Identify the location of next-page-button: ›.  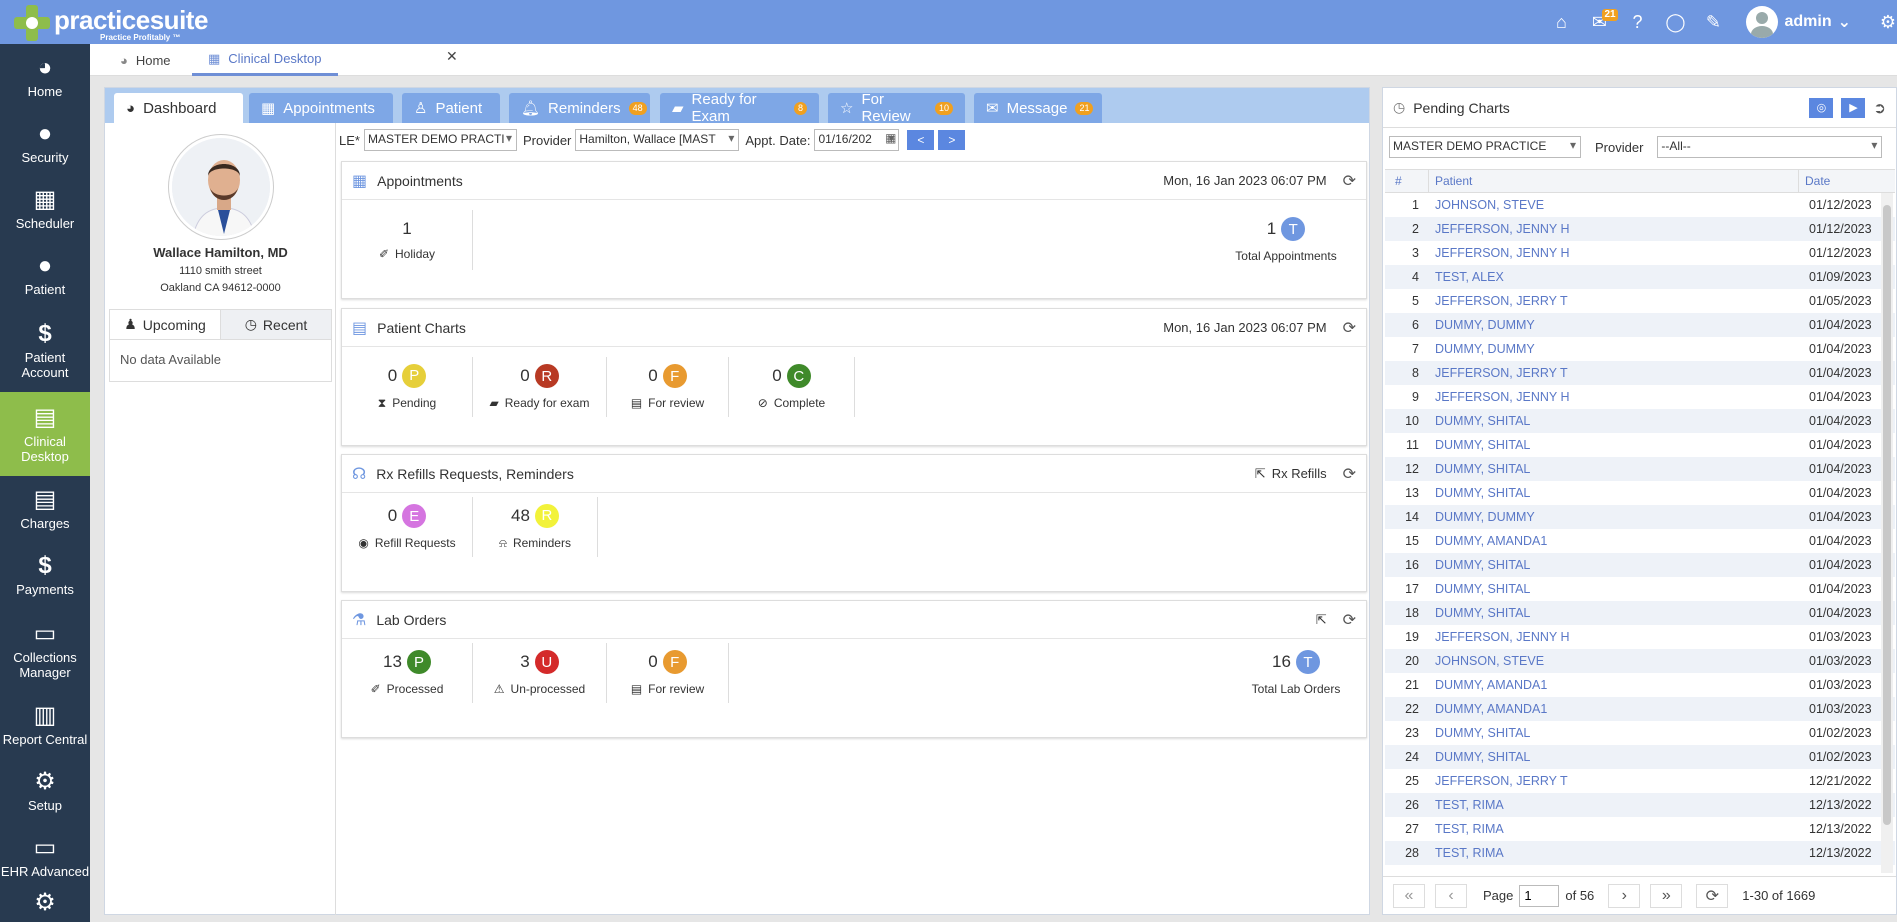
(1624, 895).